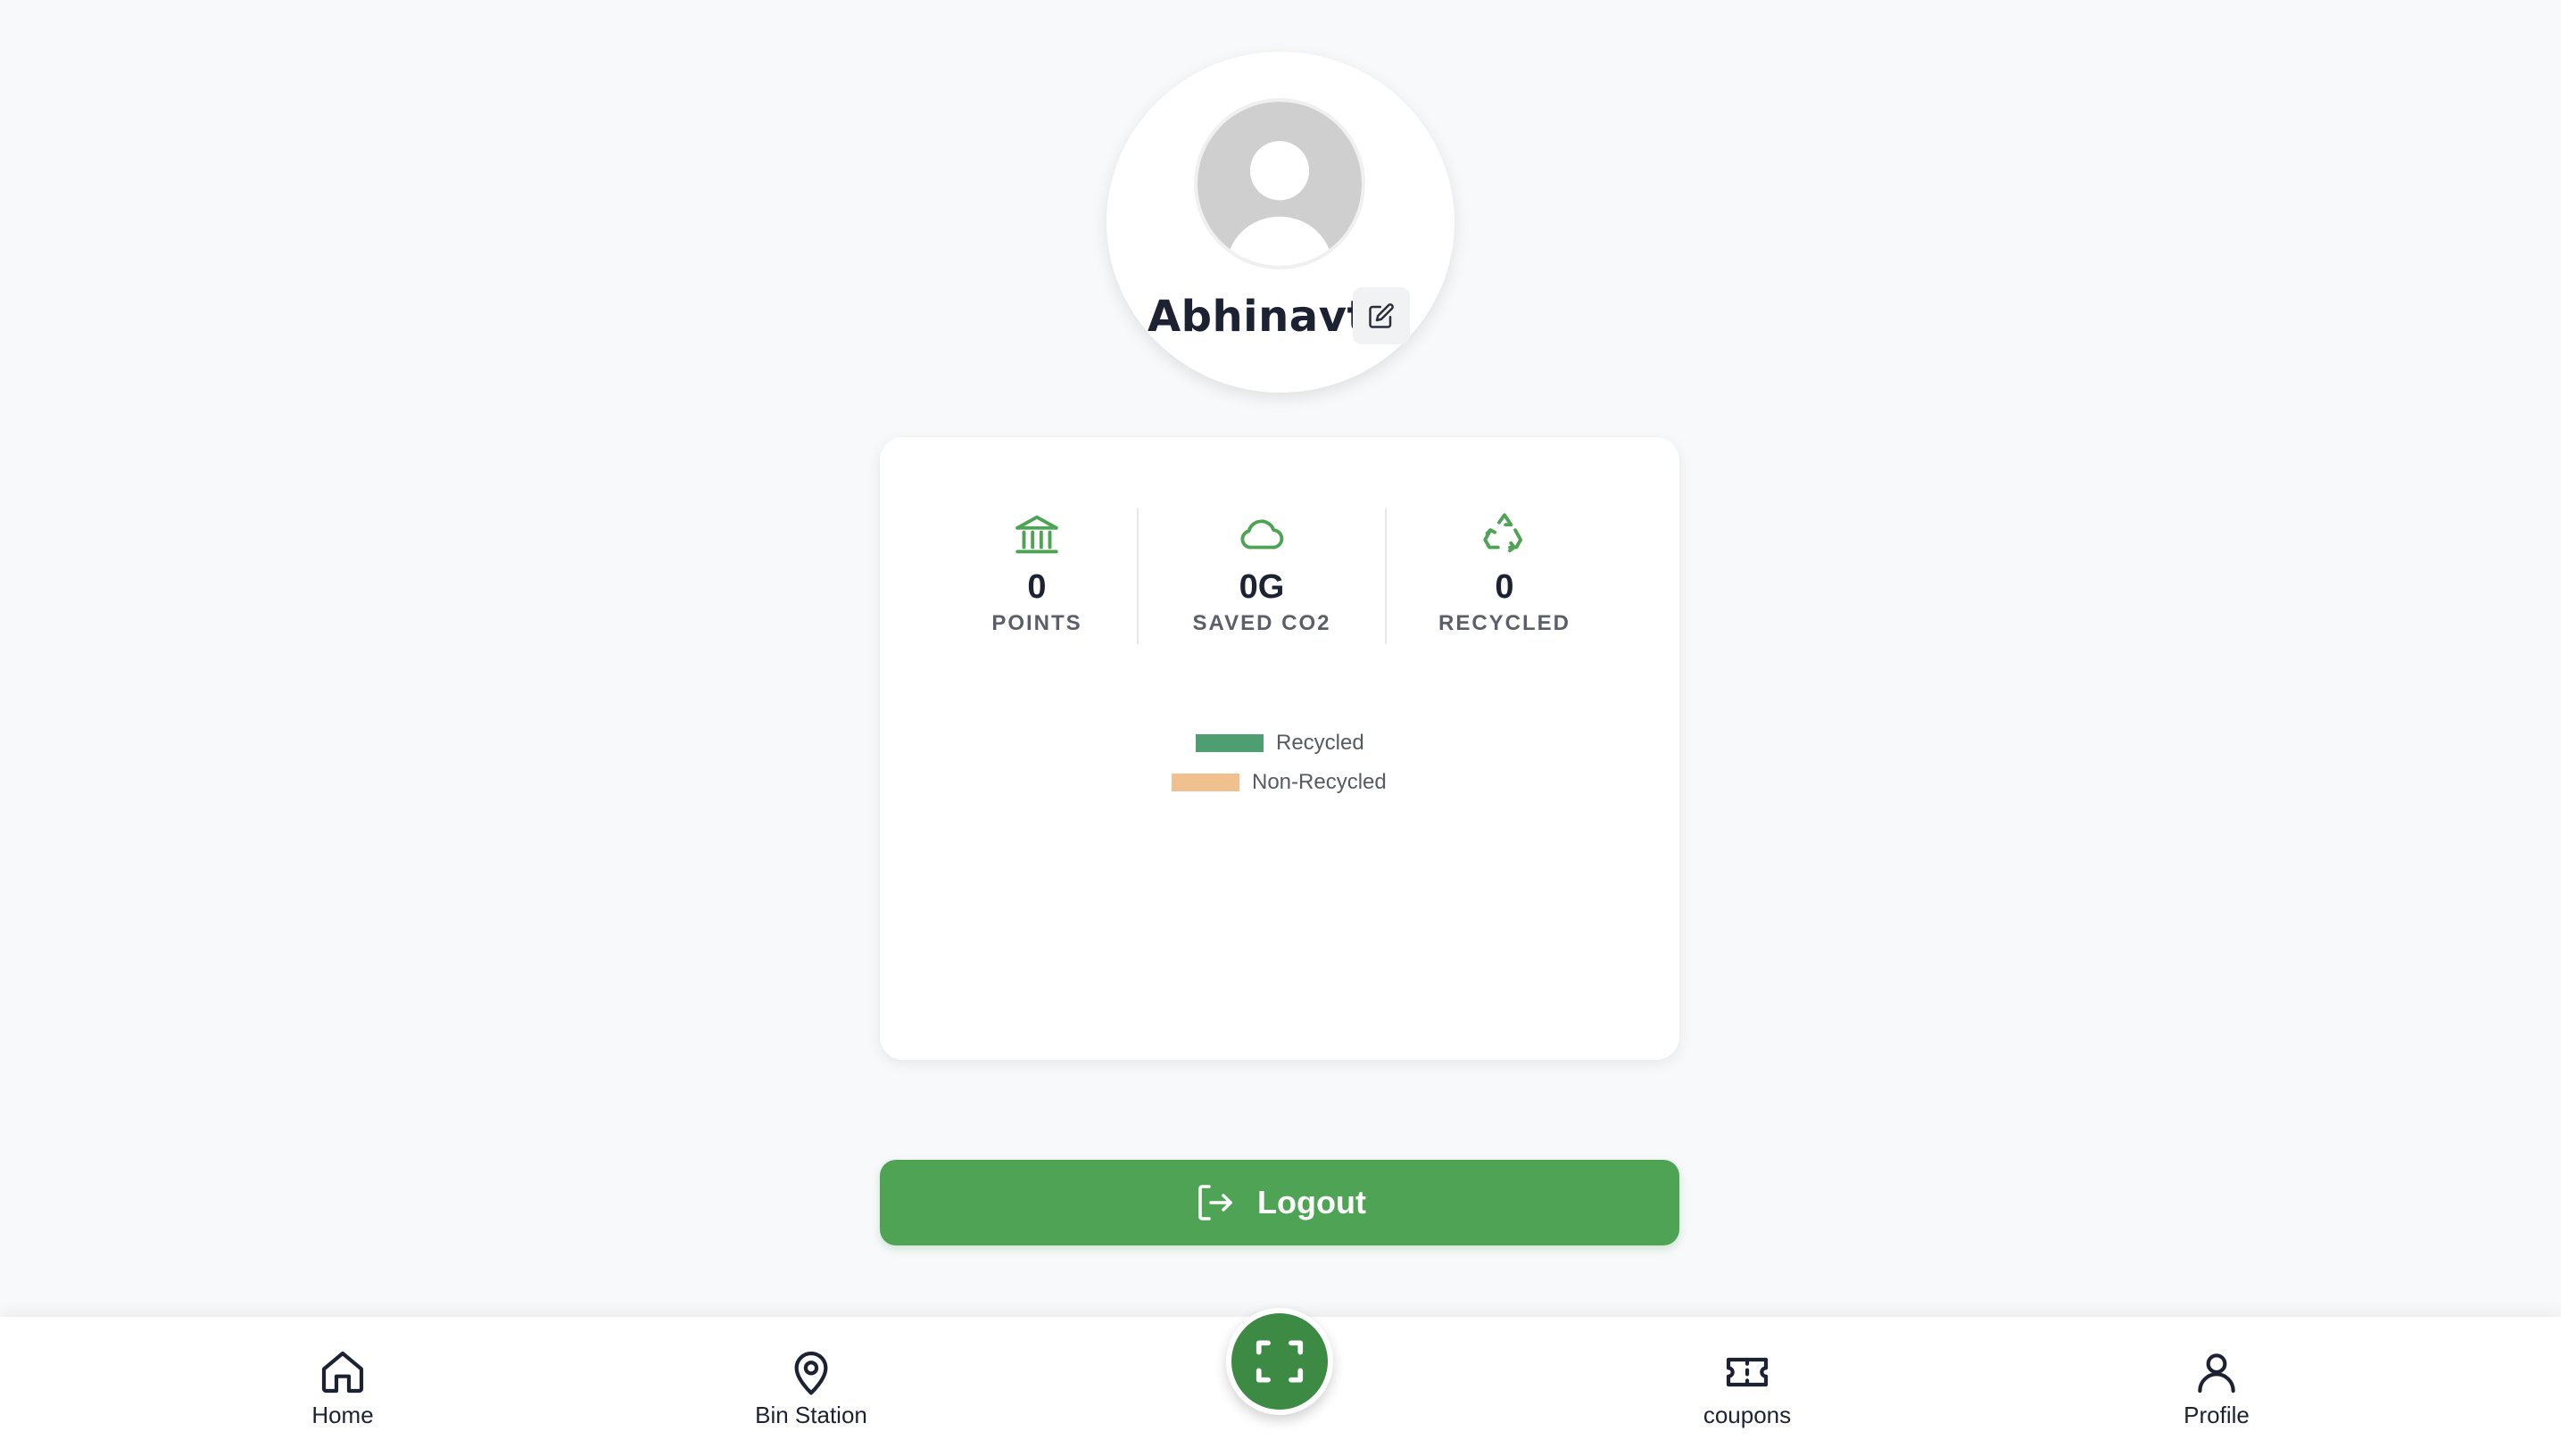 The width and height of the screenshot is (2561, 1456). I want to click on stat-points: 0 POINTS, so click(1037, 573).